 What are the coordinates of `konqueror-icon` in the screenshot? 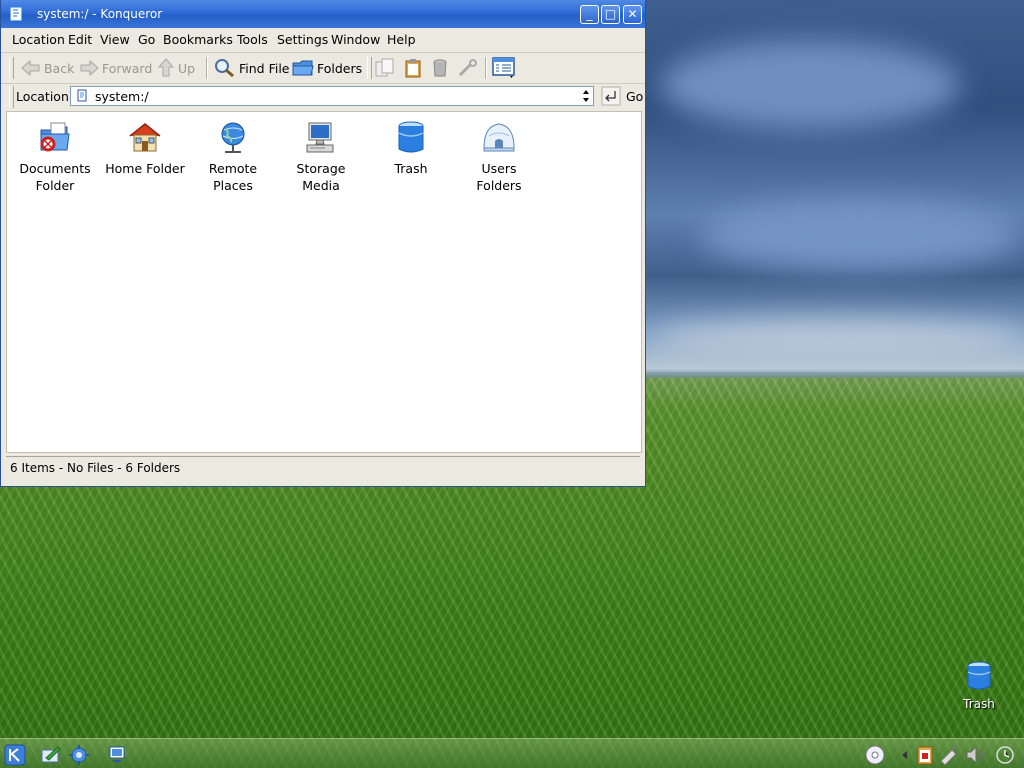 It's located at (16, 14).